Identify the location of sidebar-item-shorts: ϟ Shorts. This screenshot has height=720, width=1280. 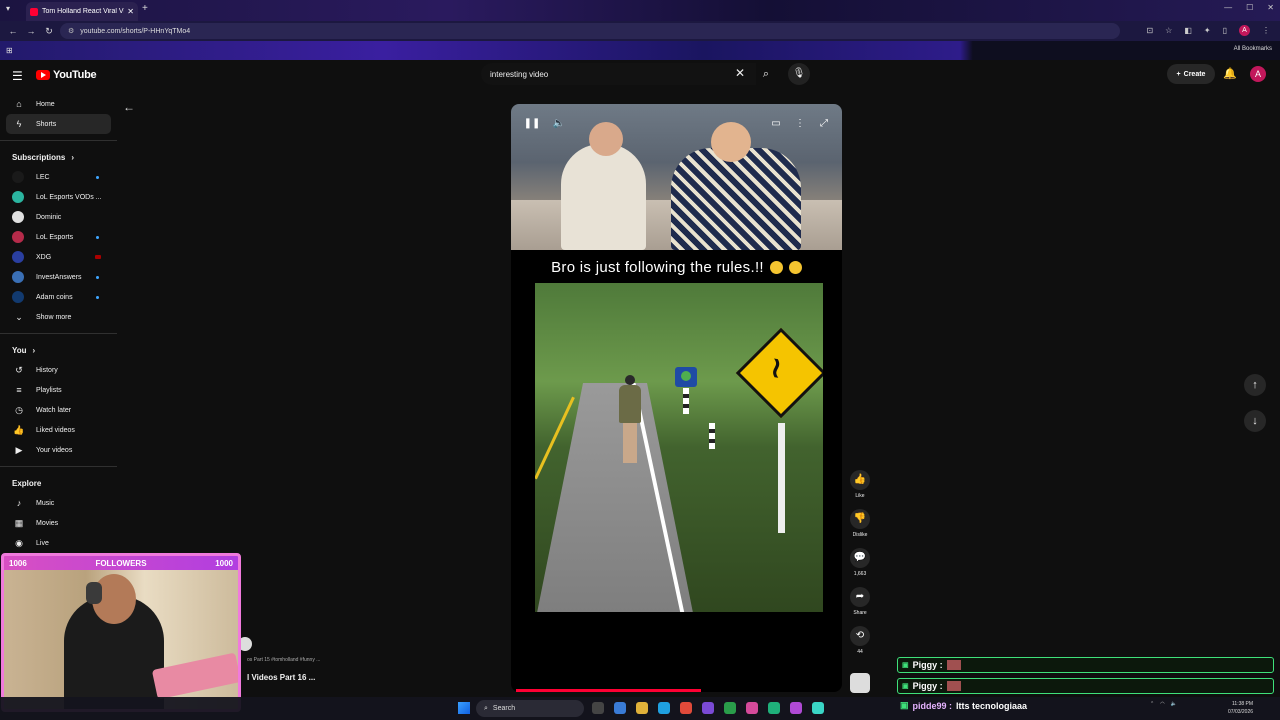
(58, 124).